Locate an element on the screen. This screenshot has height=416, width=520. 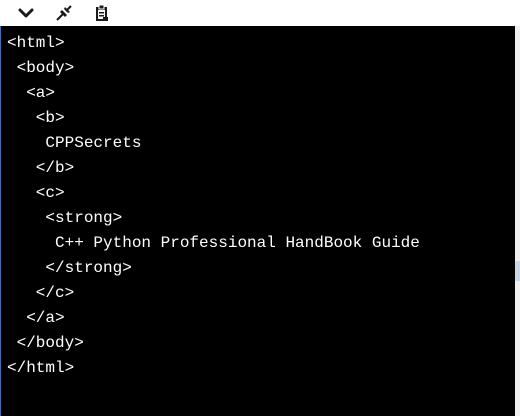
copy-button is located at coordinates (102, 13).